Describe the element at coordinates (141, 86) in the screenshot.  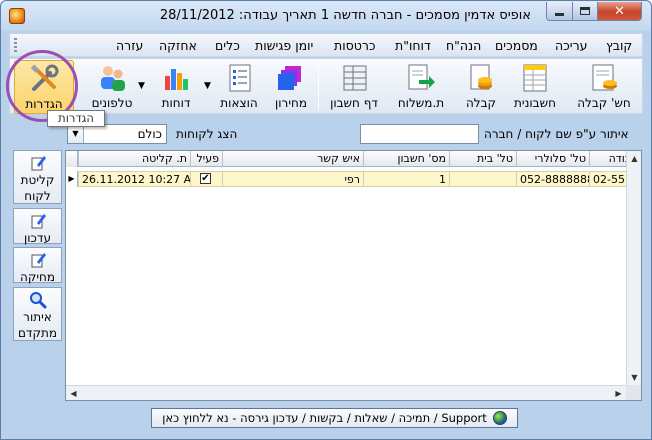
I see `phones-dropdown-icon: ▼` at that location.